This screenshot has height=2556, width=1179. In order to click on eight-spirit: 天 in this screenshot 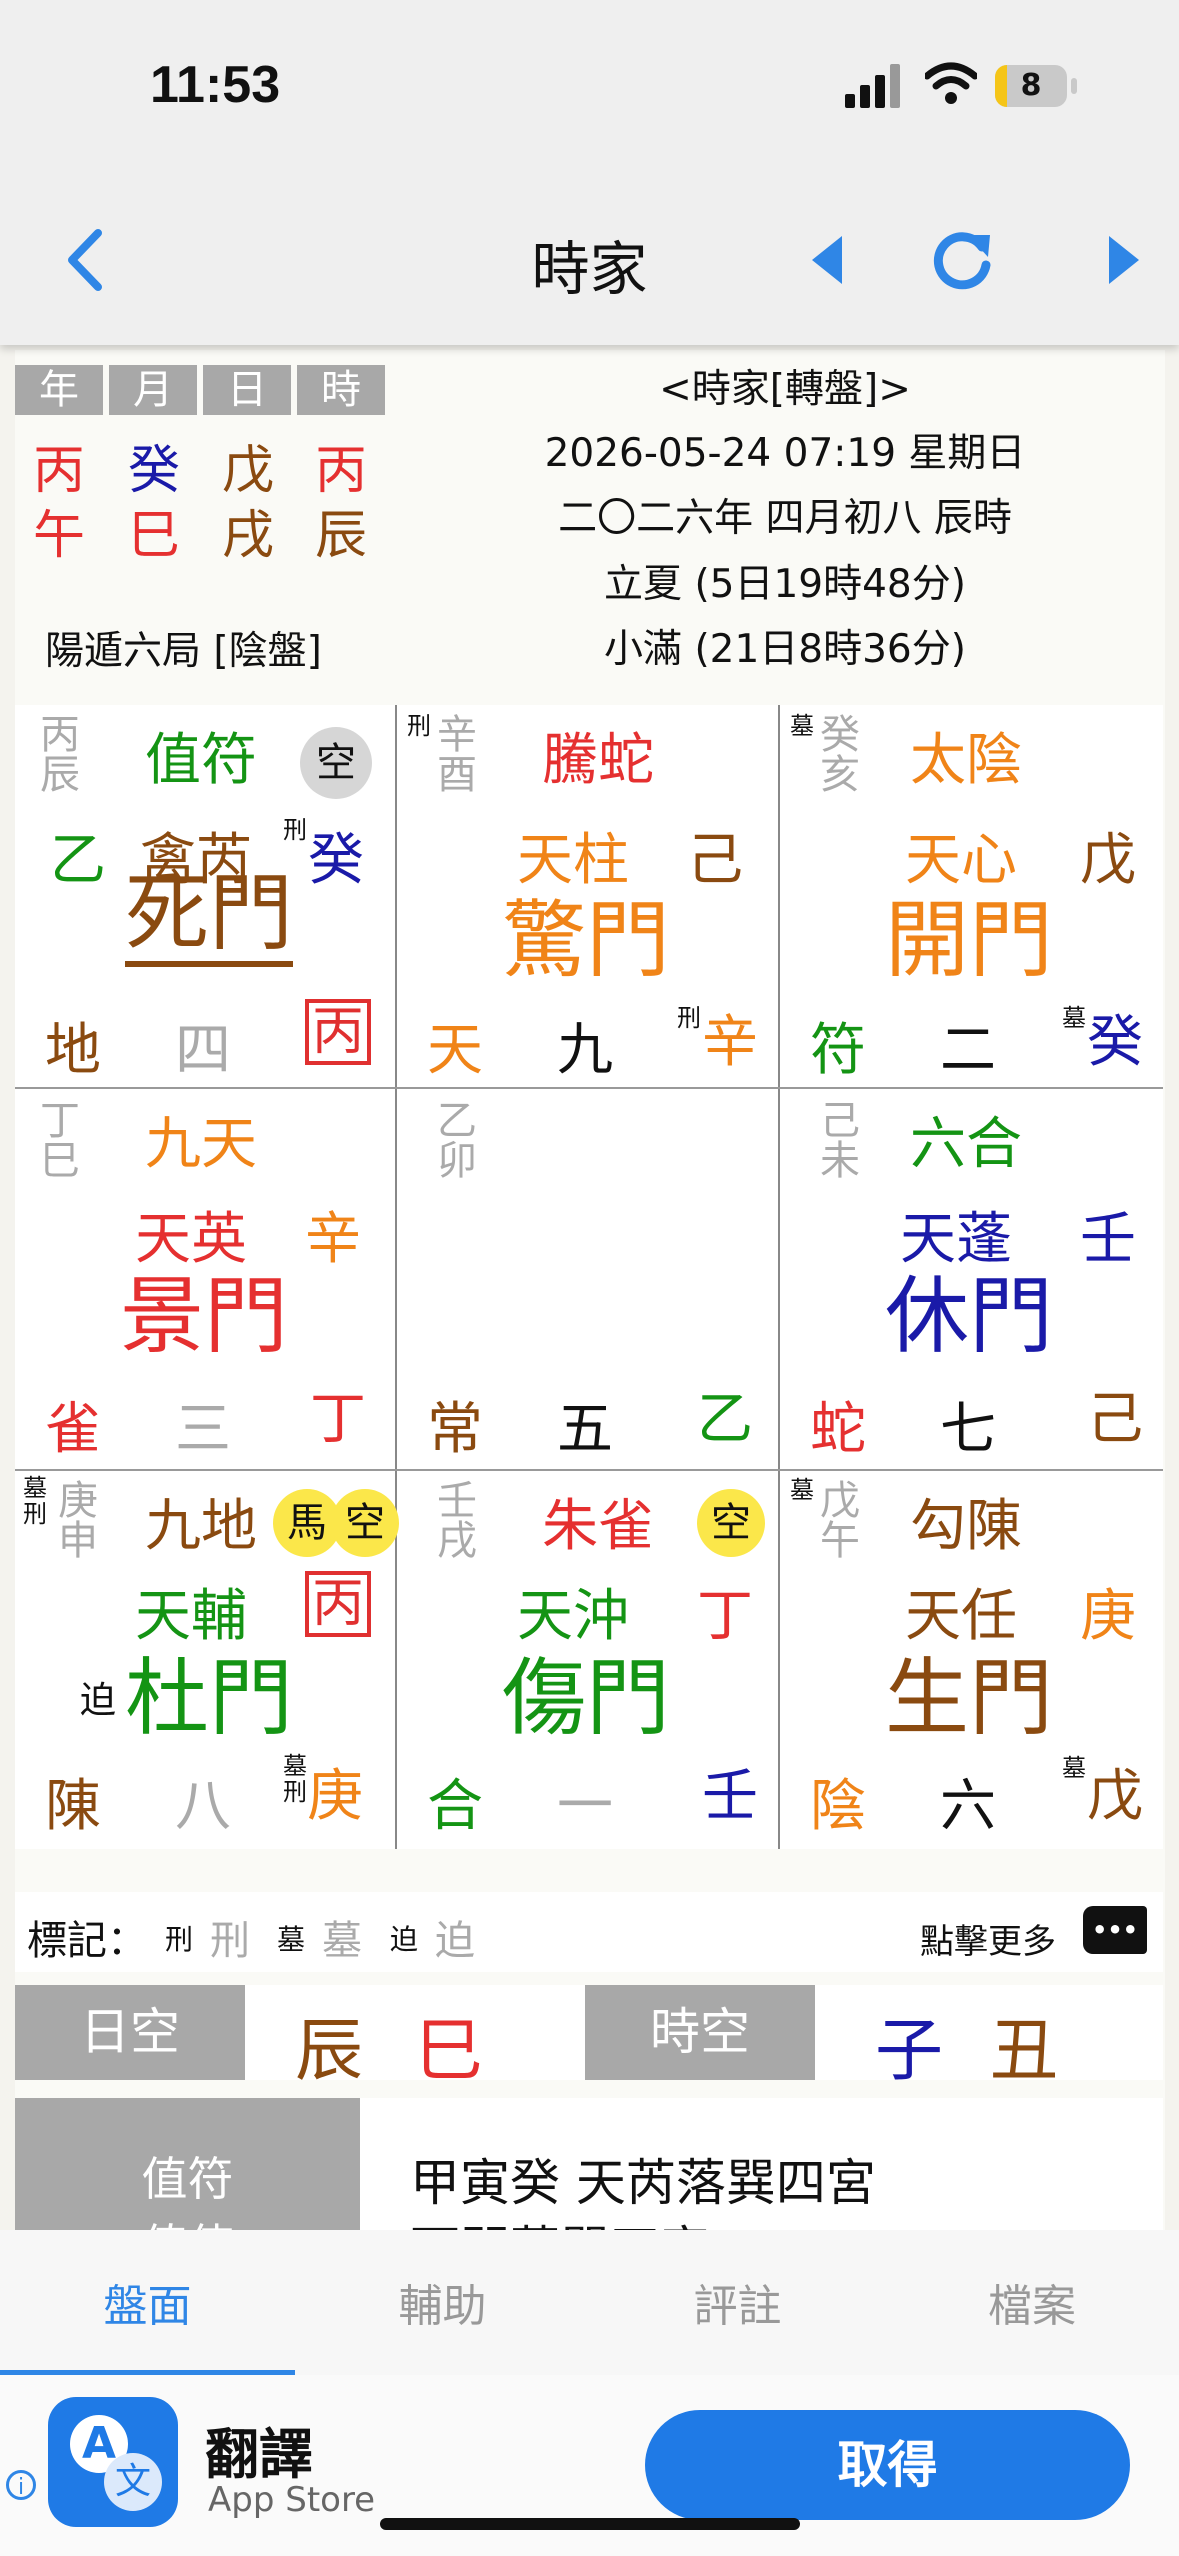, I will do `click(455, 1050)`.